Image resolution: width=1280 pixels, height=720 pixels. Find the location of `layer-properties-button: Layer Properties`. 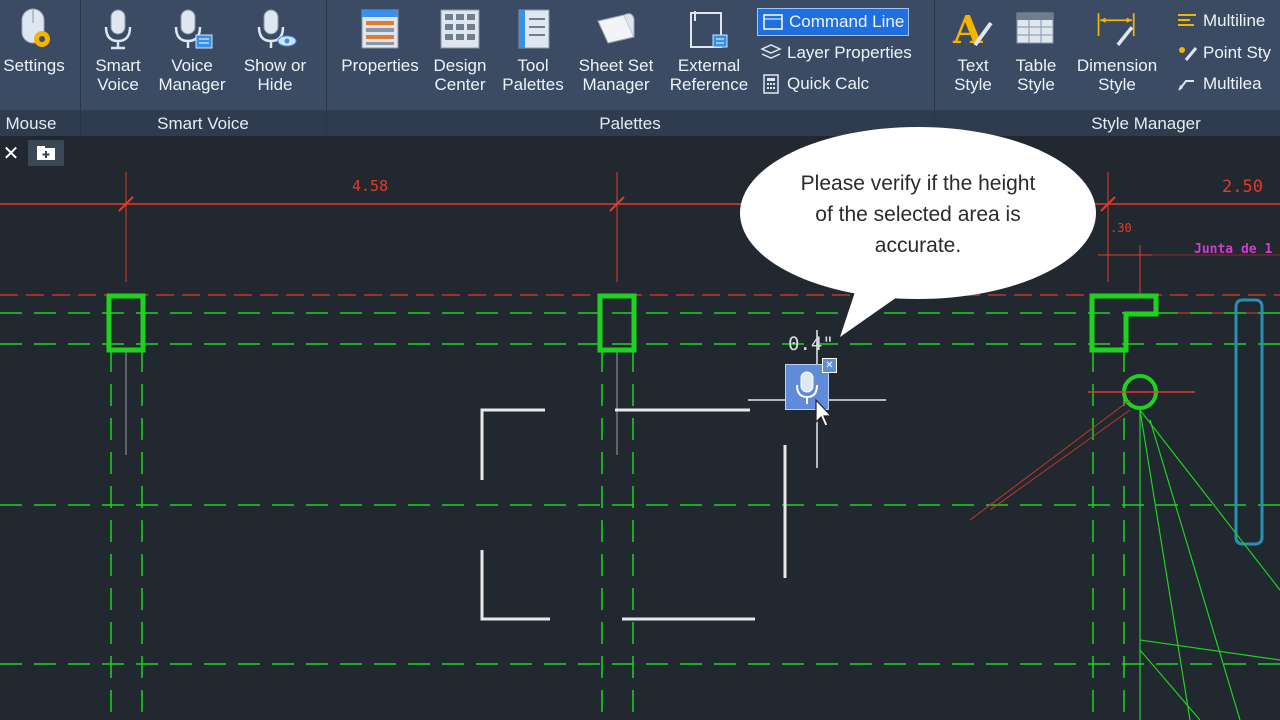

layer-properties-button: Layer Properties is located at coordinates (836, 53).